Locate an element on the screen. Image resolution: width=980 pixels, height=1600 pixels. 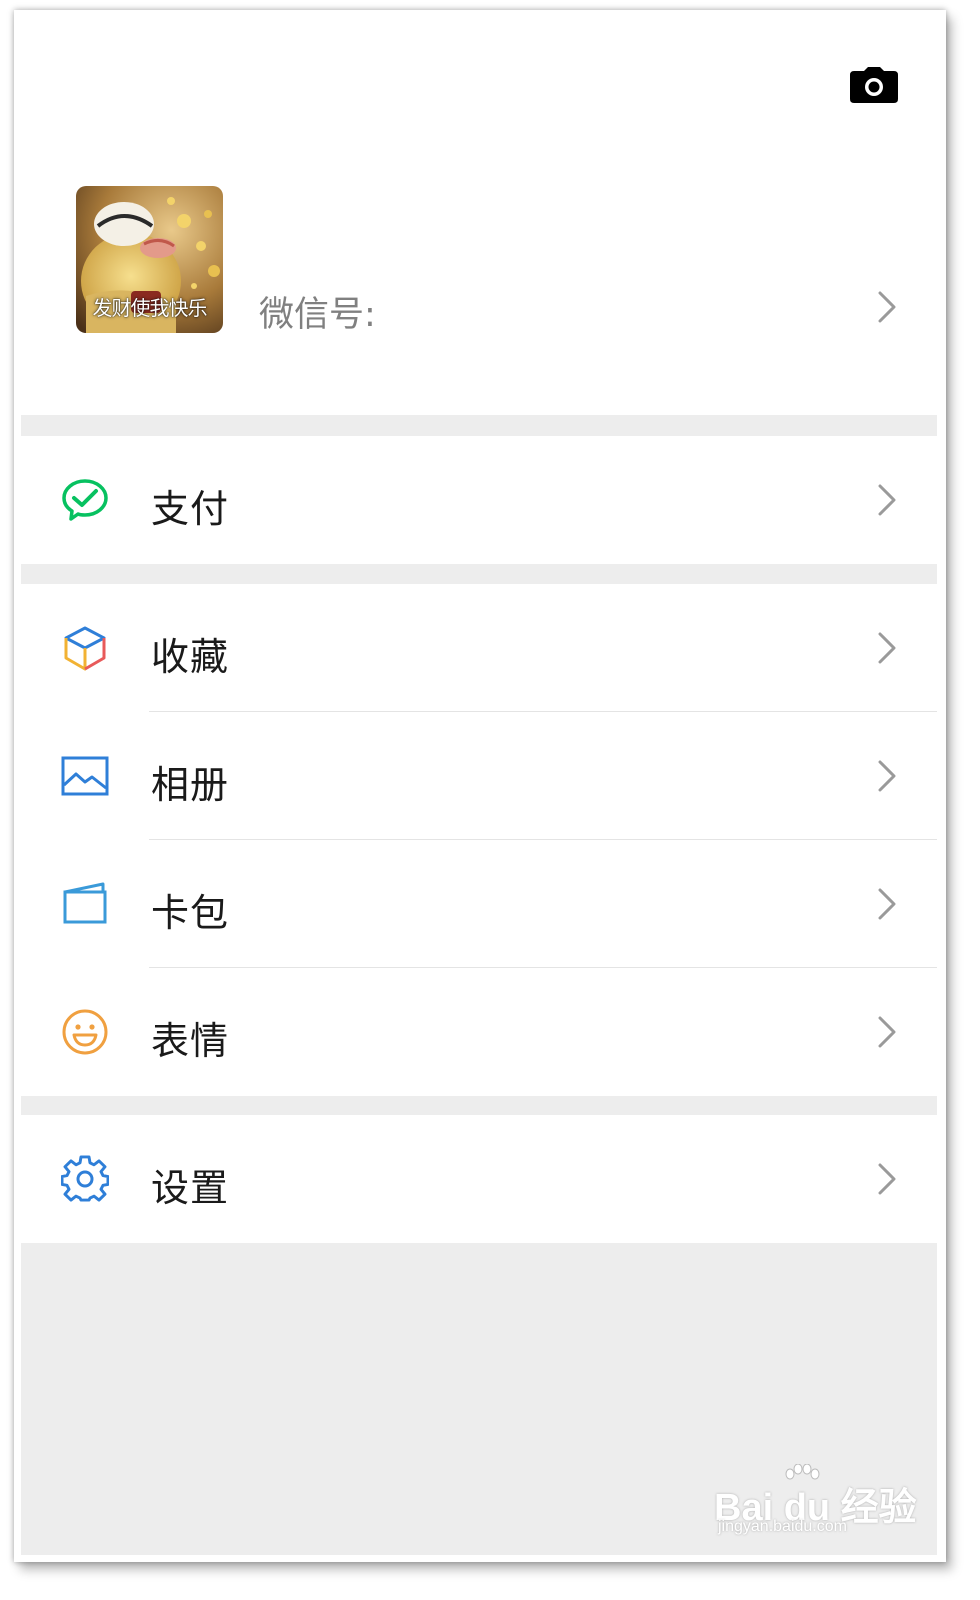
wallet-icon is located at coordinates (85, 903).